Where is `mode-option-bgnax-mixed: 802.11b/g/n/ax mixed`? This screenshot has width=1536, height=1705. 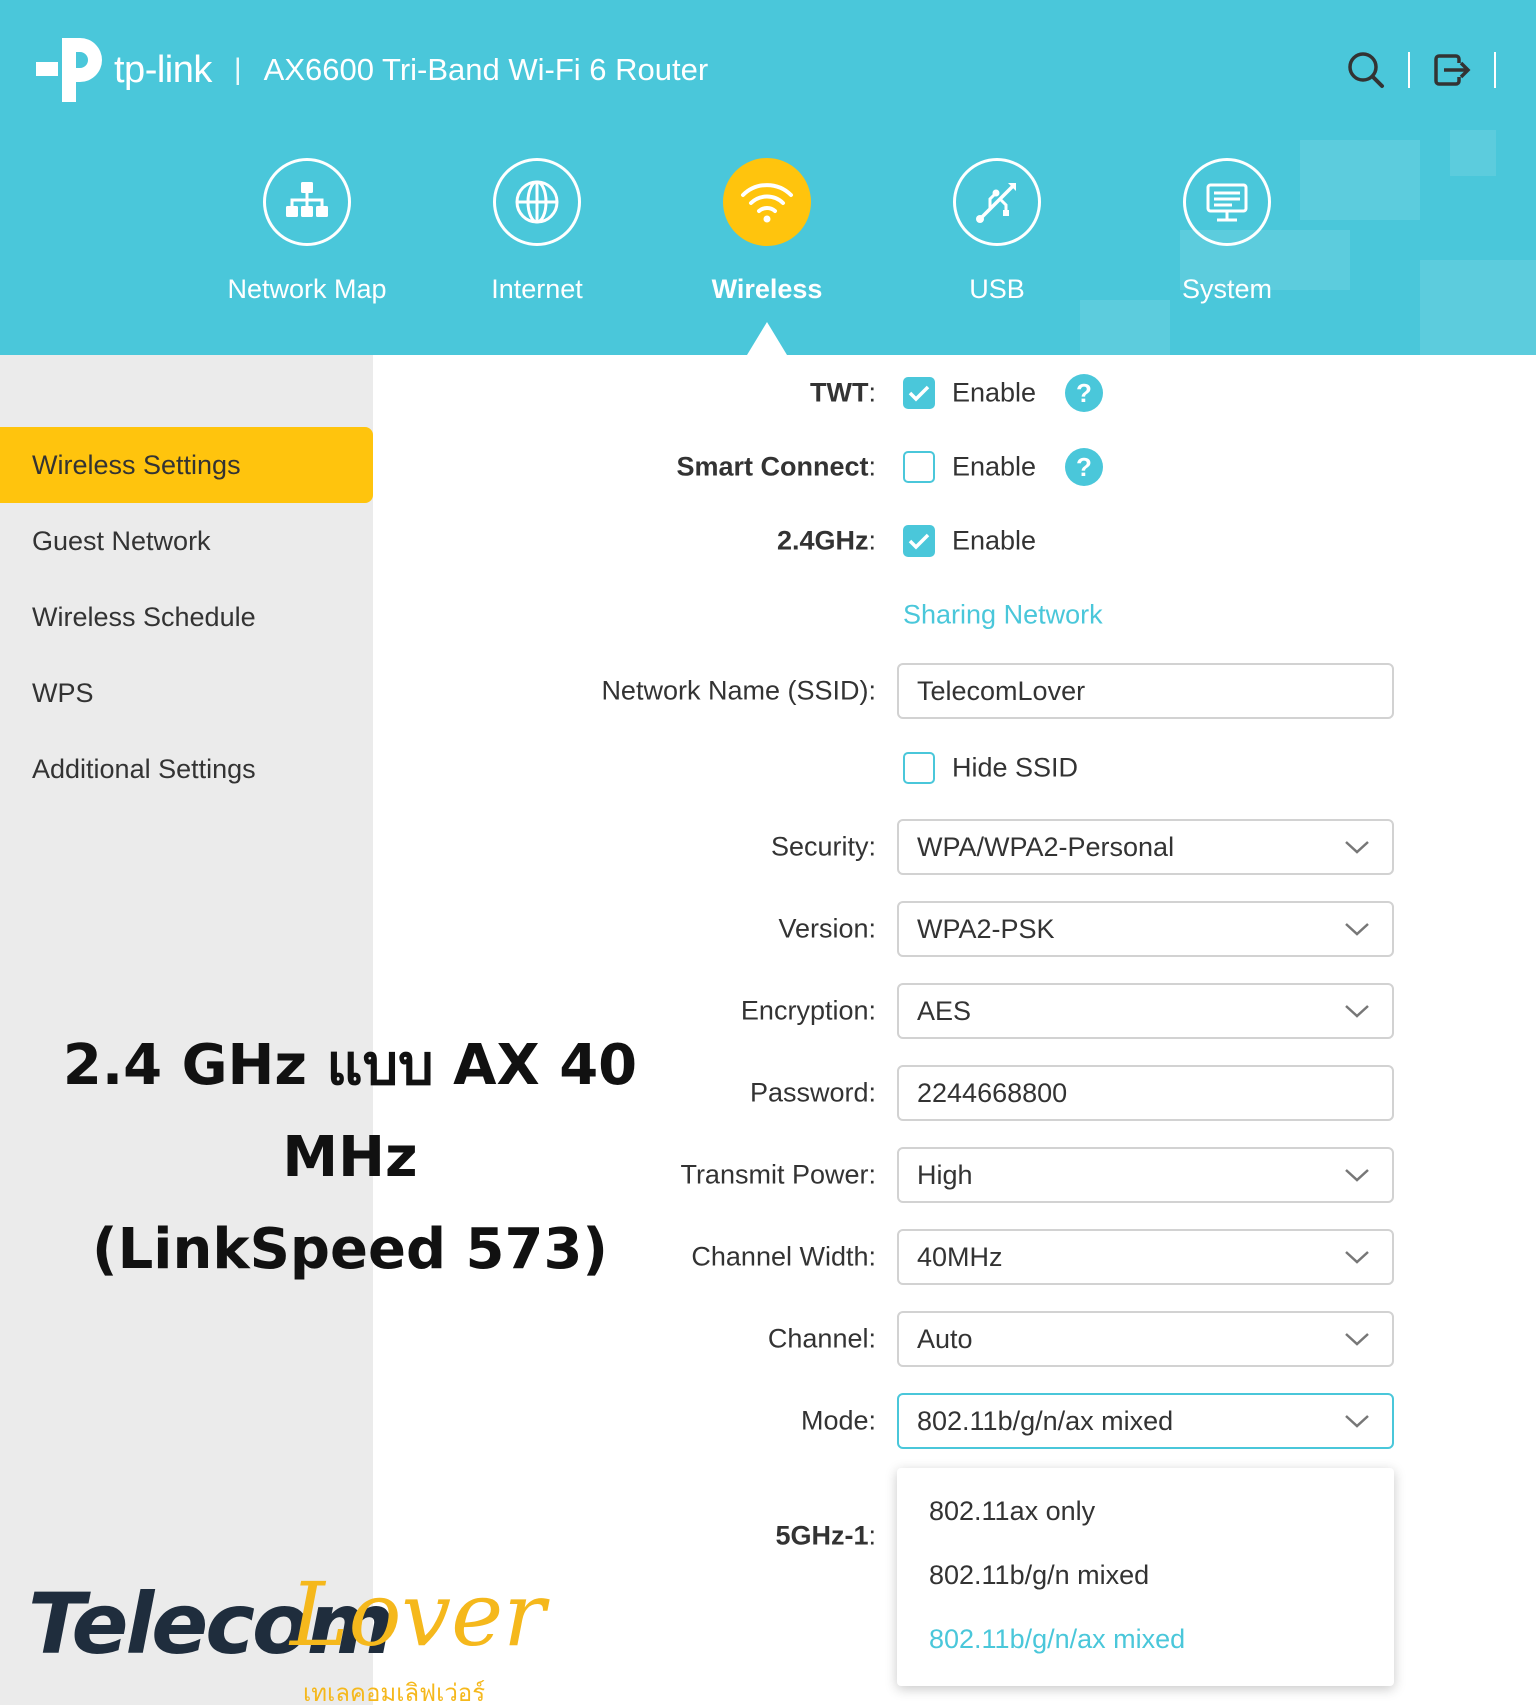
mode-option-bgnax-mixed: 802.11b/g/n/ax mixed is located at coordinates (1057, 1639).